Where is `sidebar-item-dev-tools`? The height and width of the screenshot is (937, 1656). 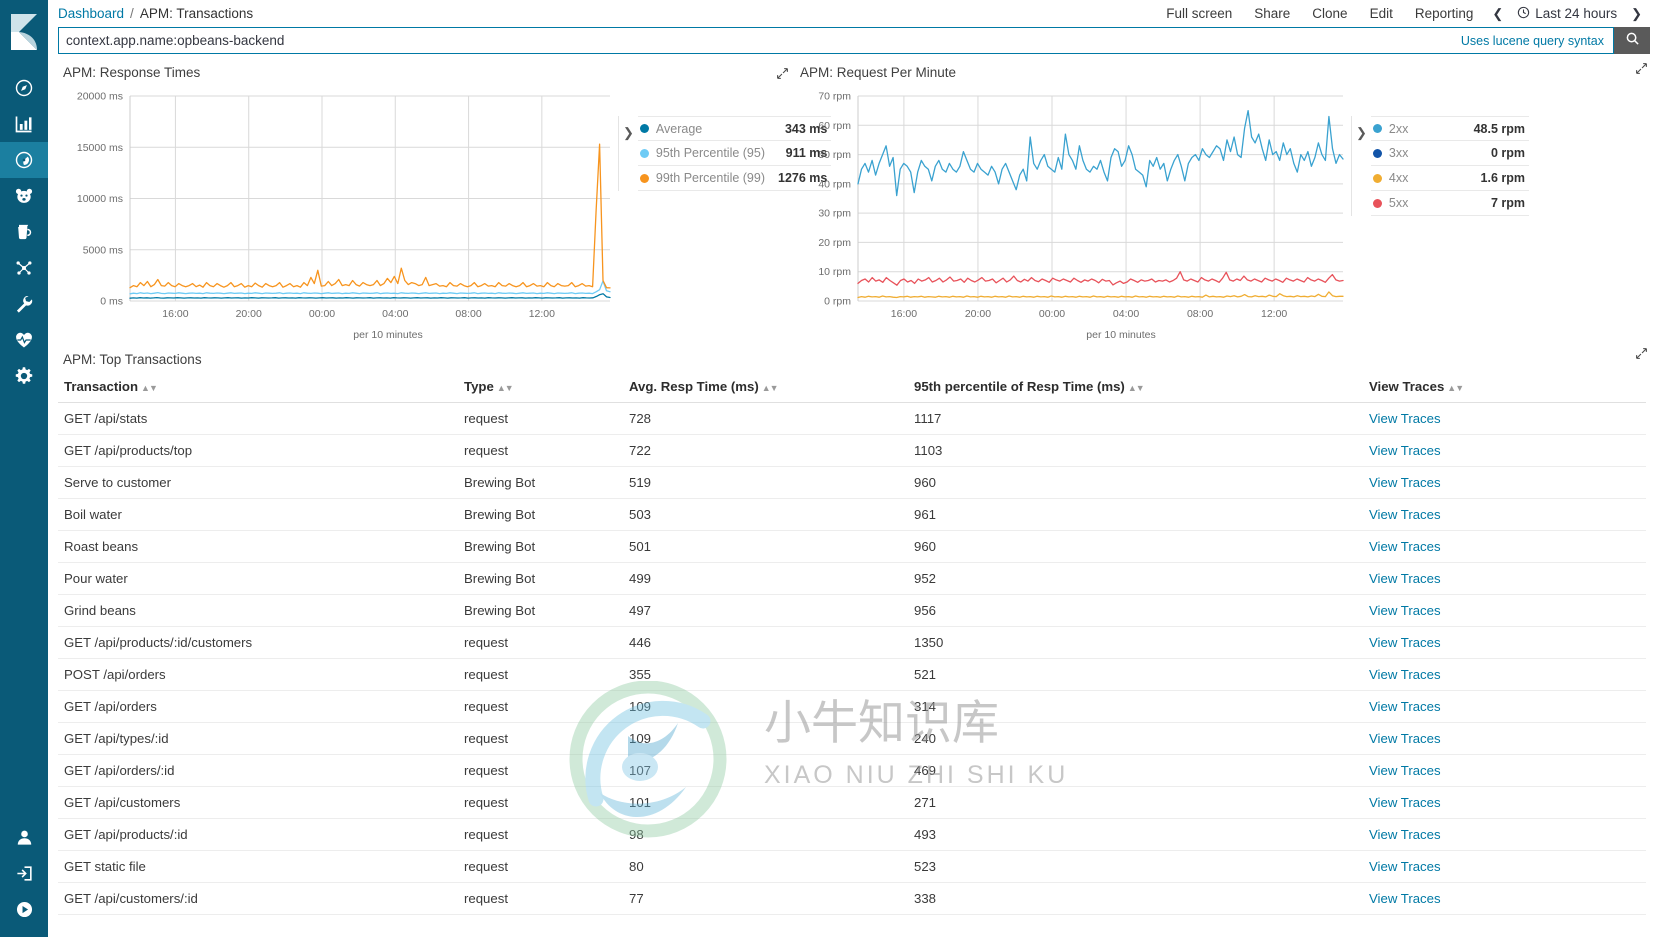
sidebar-item-dev-tools is located at coordinates (24, 304).